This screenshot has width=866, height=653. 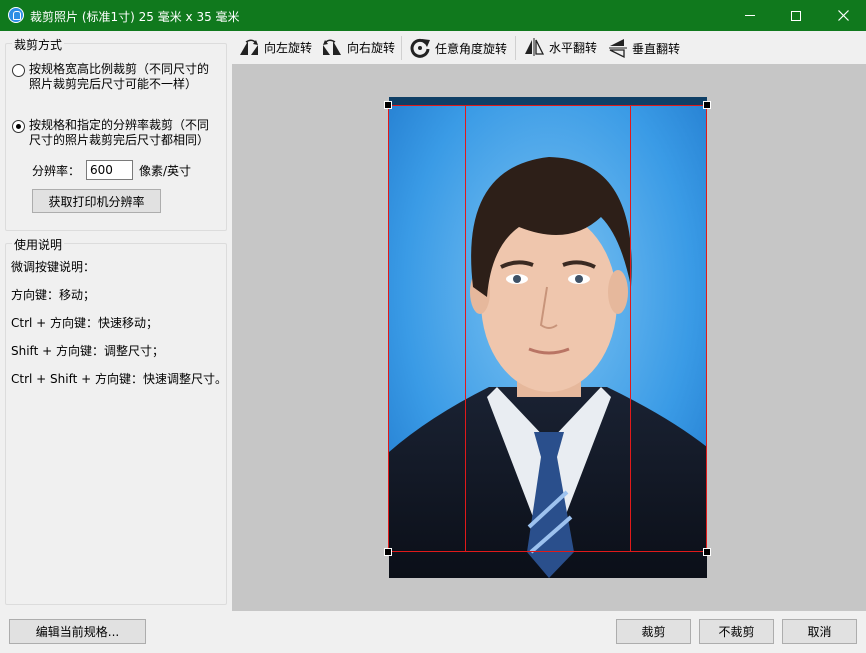 What do you see at coordinates (16, 15) in the screenshot?
I see `app-logo-icon` at bounding box center [16, 15].